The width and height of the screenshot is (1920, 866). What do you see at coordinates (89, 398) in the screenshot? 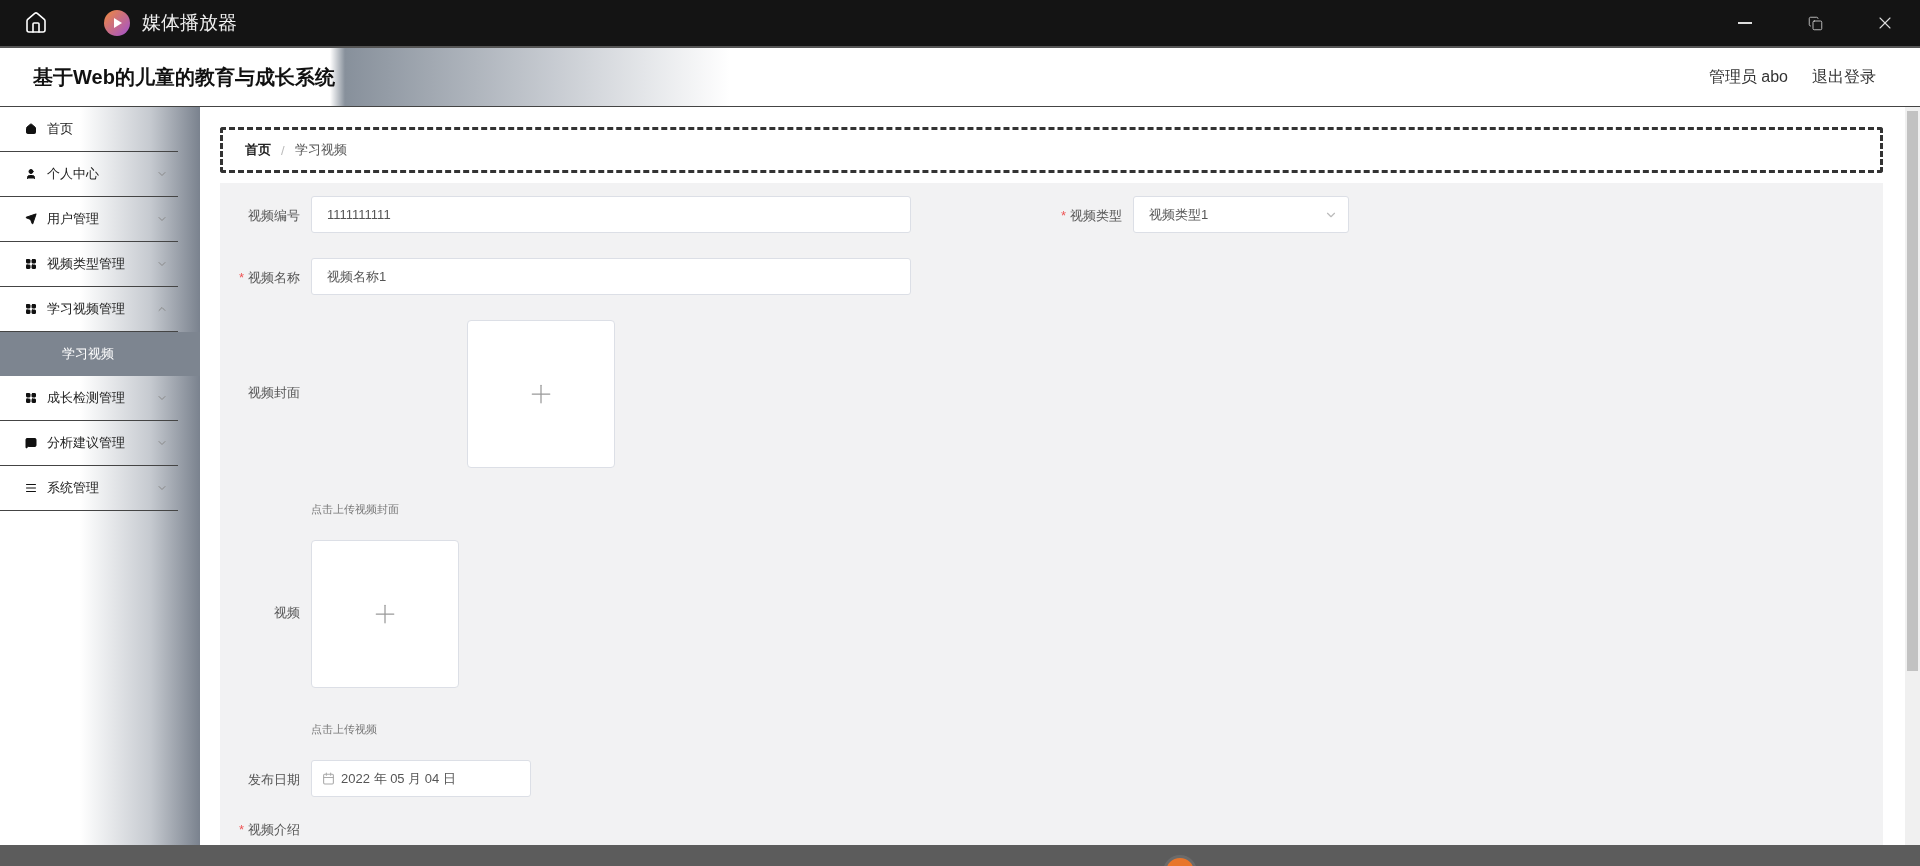
I see `sidebar-item: 成长检测管理` at bounding box center [89, 398].